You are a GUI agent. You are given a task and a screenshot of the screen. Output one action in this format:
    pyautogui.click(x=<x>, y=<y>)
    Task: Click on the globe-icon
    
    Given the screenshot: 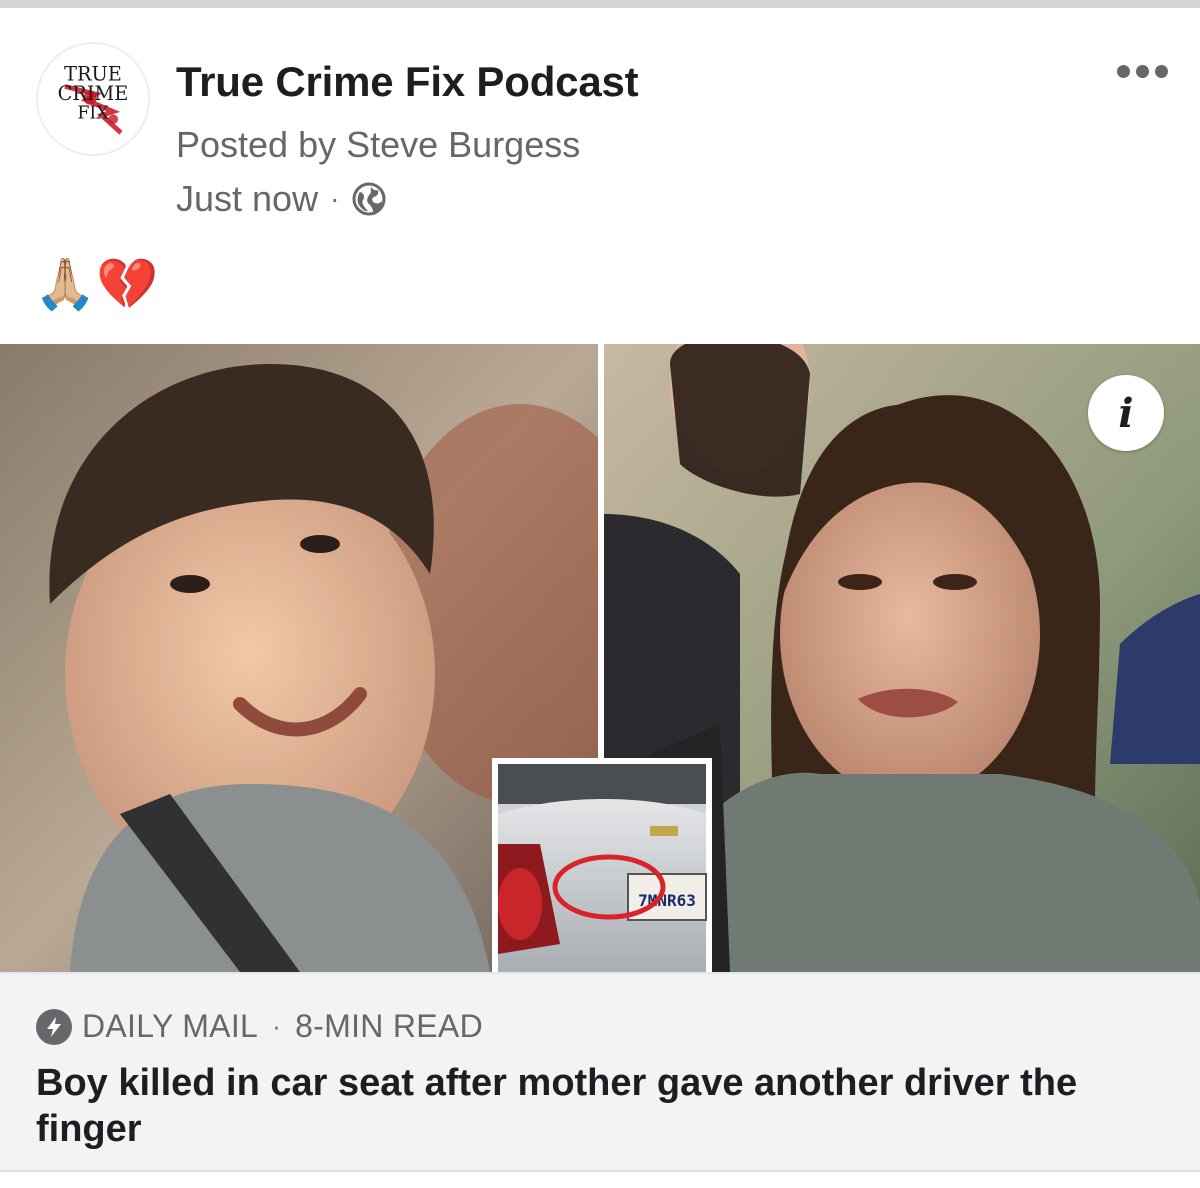 What is the action you would take?
    pyautogui.click(x=369, y=199)
    